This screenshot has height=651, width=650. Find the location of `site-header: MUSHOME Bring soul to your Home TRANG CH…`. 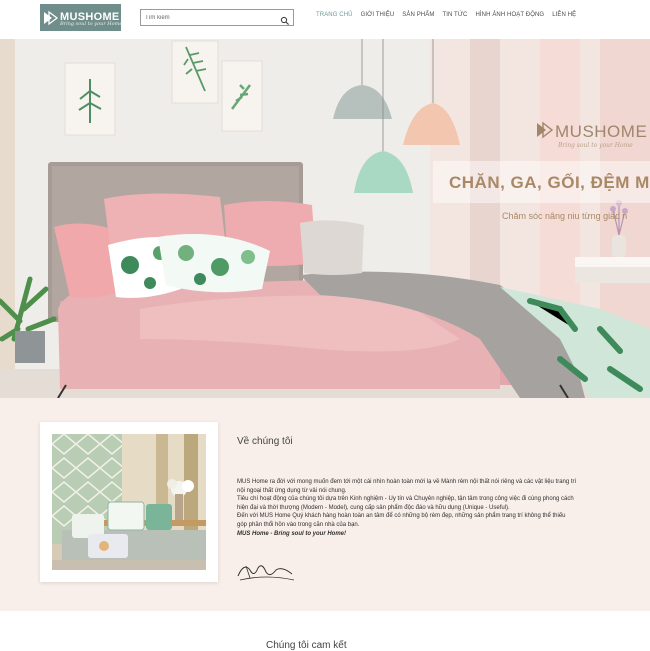

site-header: MUSHOME Bring soul to your Home TRANG CH… is located at coordinates (325, 19).